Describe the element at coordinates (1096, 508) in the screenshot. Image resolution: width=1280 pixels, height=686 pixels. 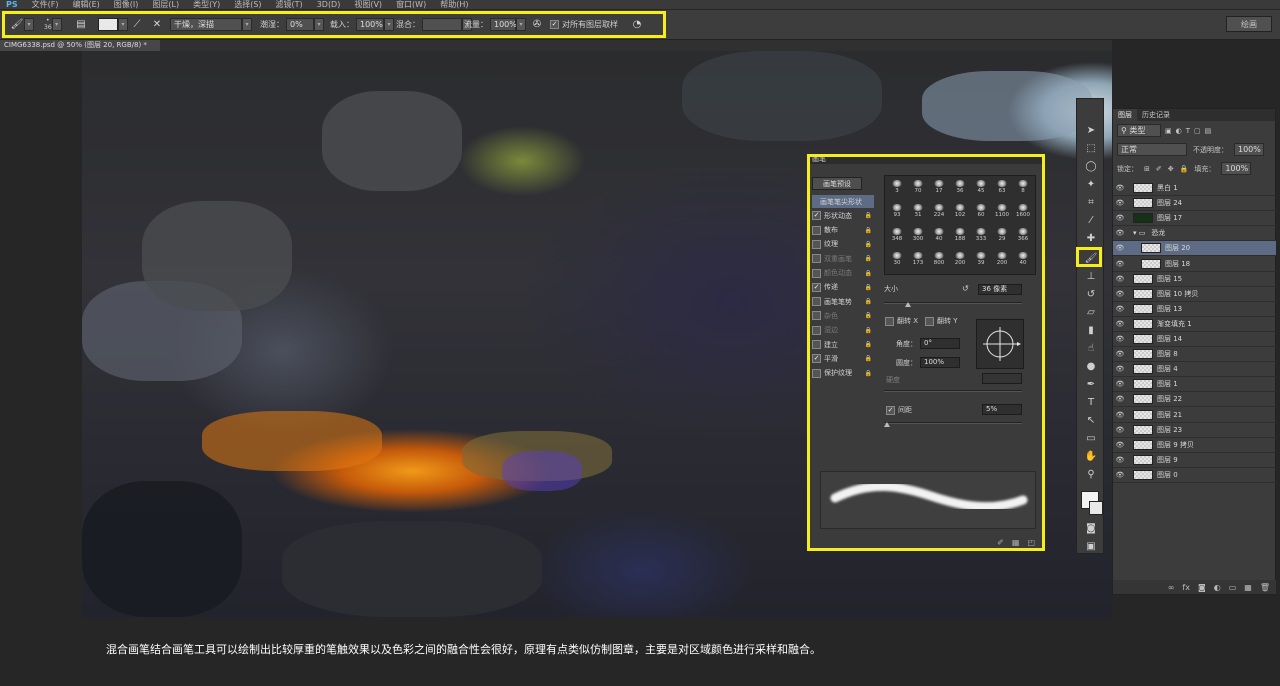
I see `background-color-swatch` at that location.